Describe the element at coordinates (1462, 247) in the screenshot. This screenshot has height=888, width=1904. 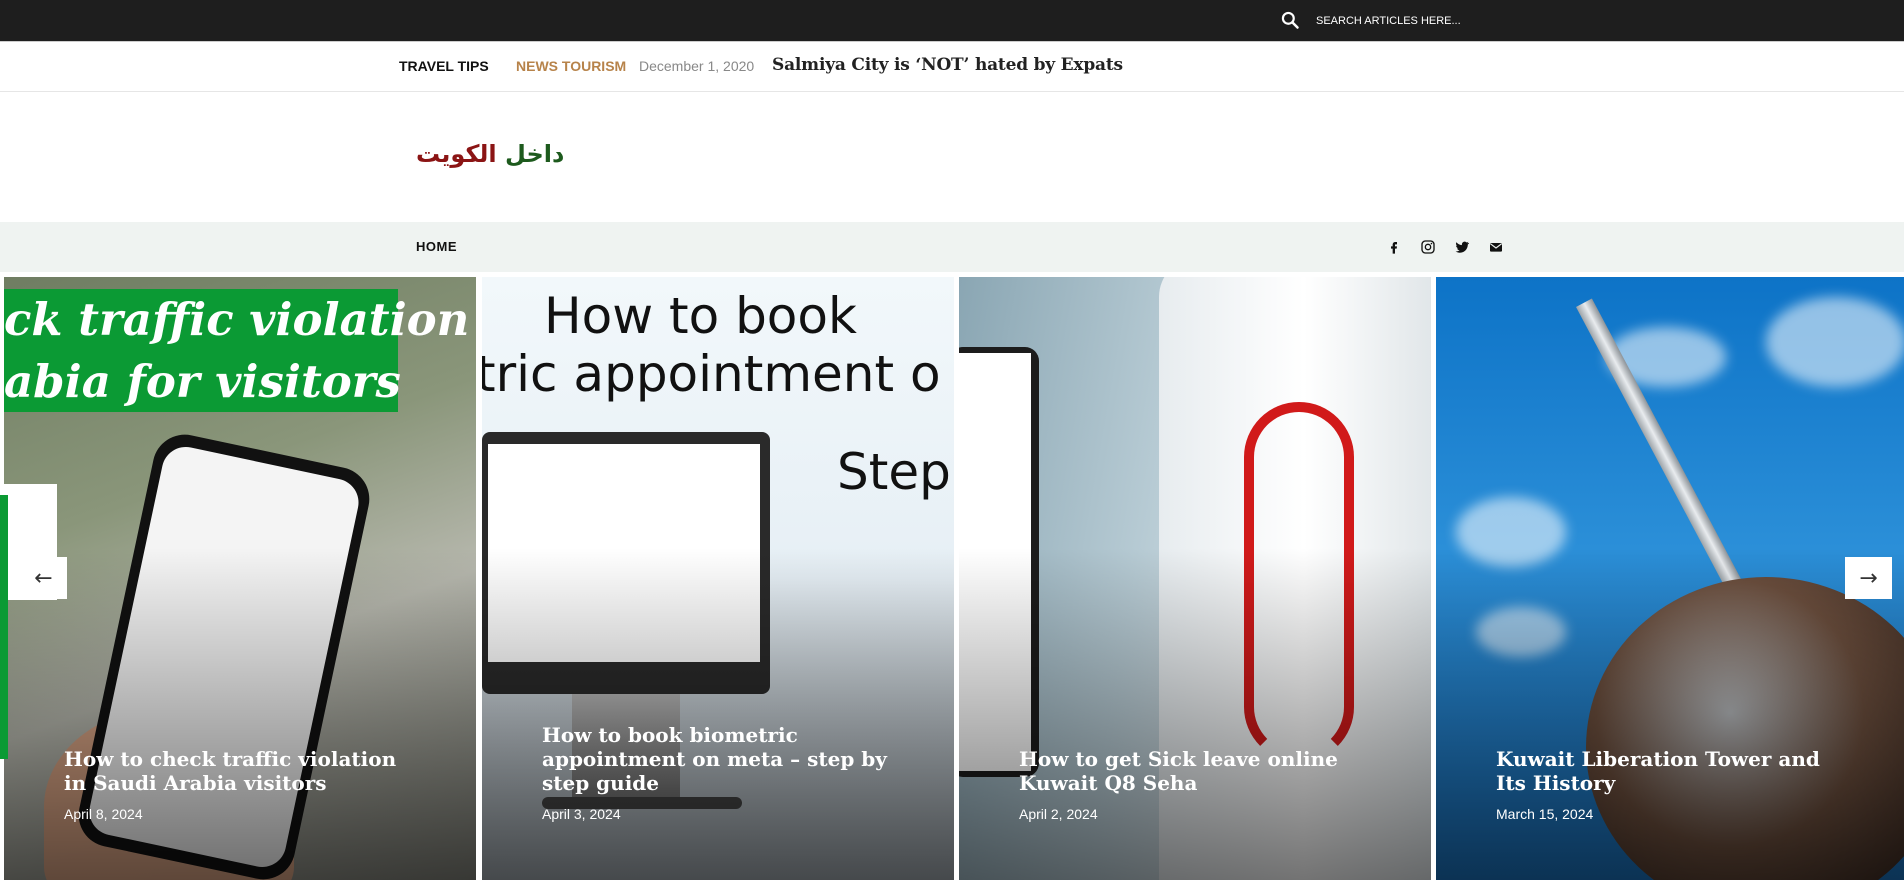
I see `twitter-icon` at that location.